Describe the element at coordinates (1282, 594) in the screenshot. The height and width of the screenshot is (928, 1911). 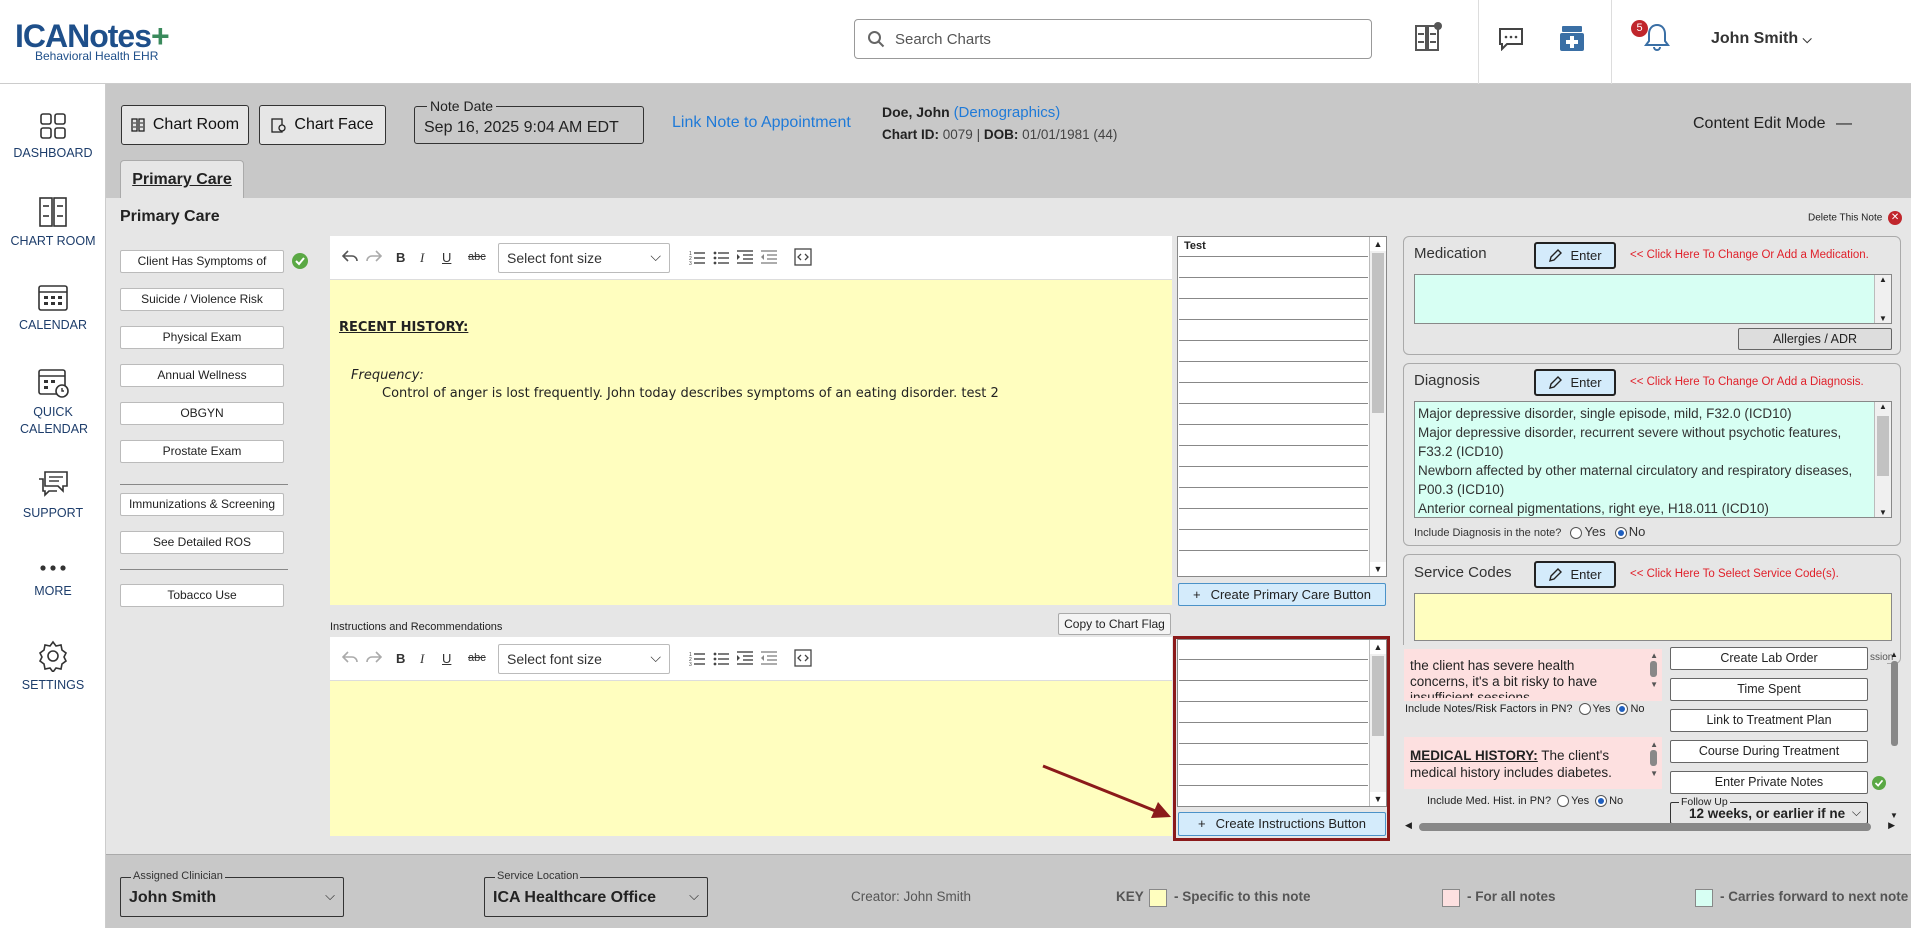
I see `create-primary-care-button: + Create Primary Care Button` at that location.